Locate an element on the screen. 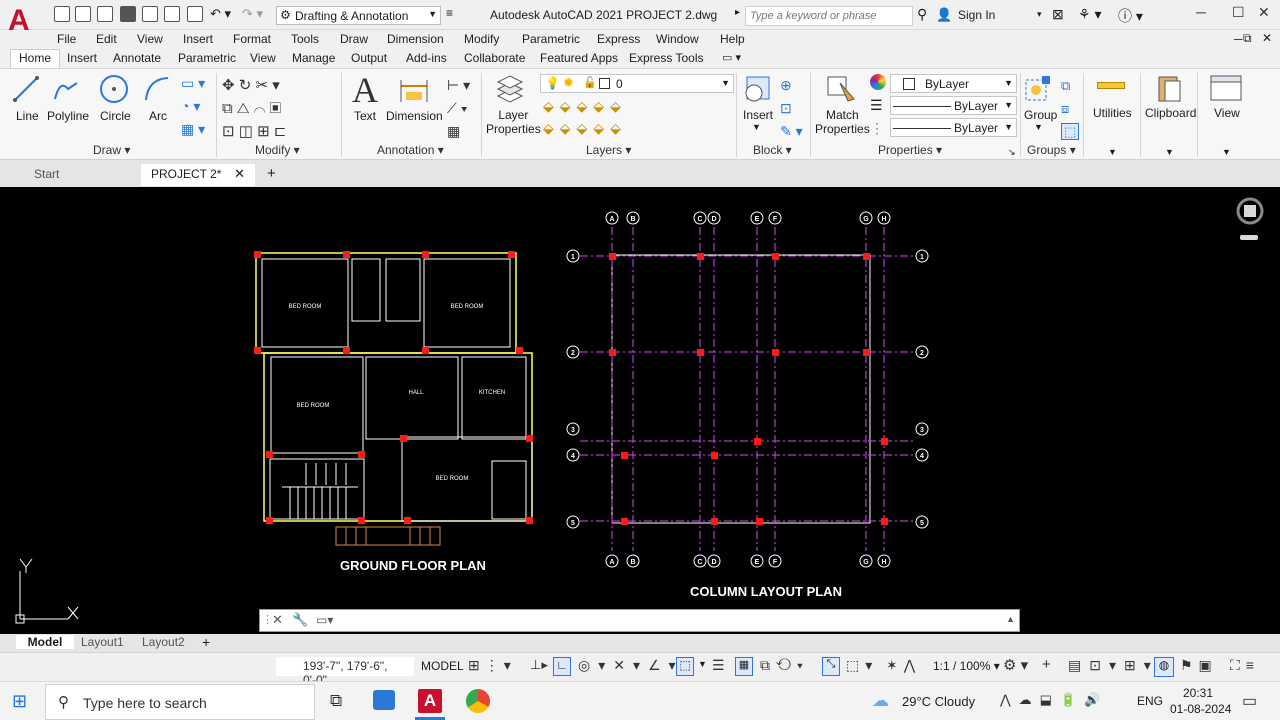 The image size is (1280, 720). insert-button: Insert is located at coordinates (758, 115).